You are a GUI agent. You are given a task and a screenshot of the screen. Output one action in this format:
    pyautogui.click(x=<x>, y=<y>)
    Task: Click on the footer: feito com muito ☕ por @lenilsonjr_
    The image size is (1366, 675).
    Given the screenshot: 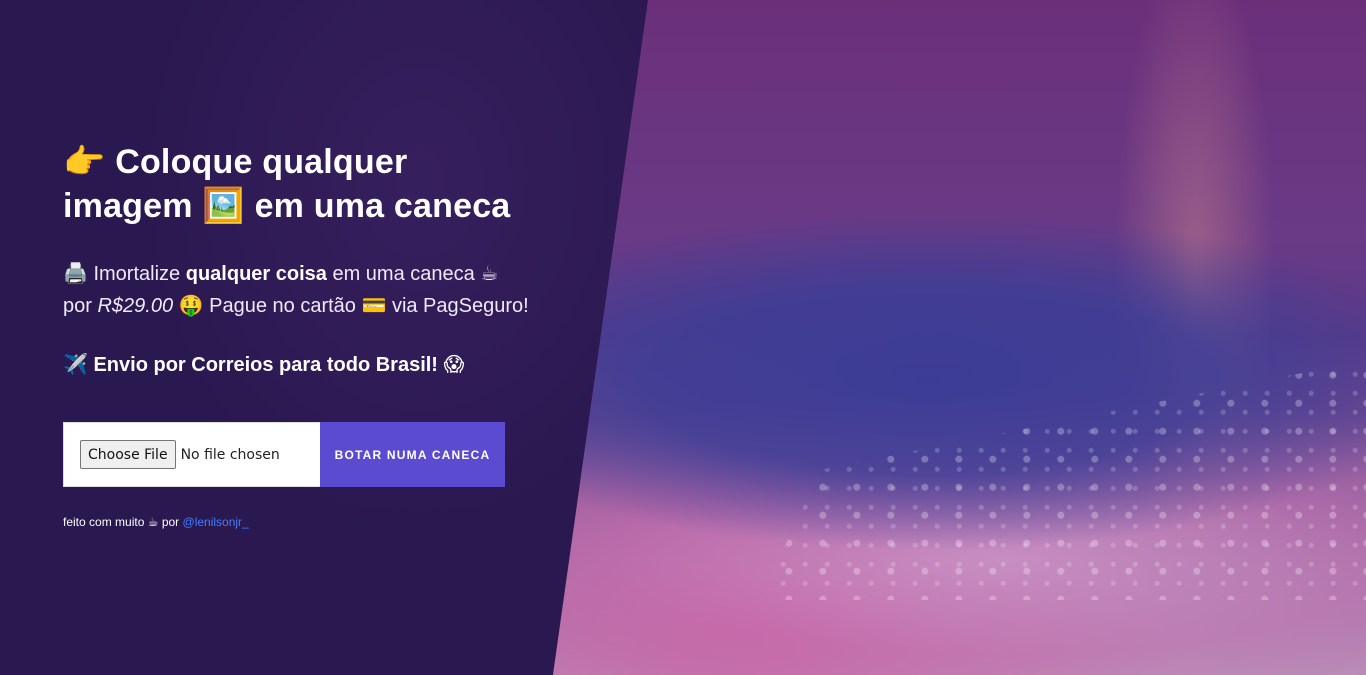 What is the action you would take?
    pyautogui.click(x=156, y=522)
    